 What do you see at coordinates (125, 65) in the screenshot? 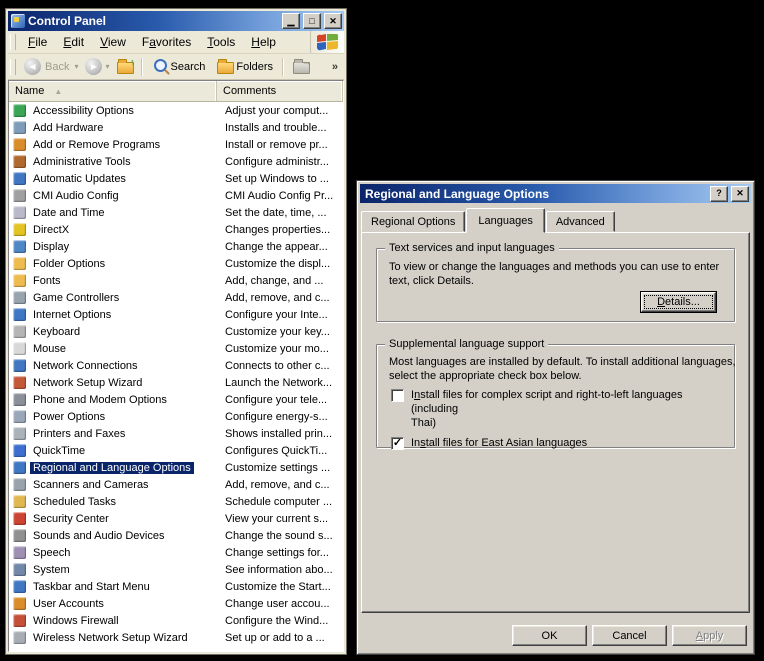
I see `up-button: ↑` at bounding box center [125, 65].